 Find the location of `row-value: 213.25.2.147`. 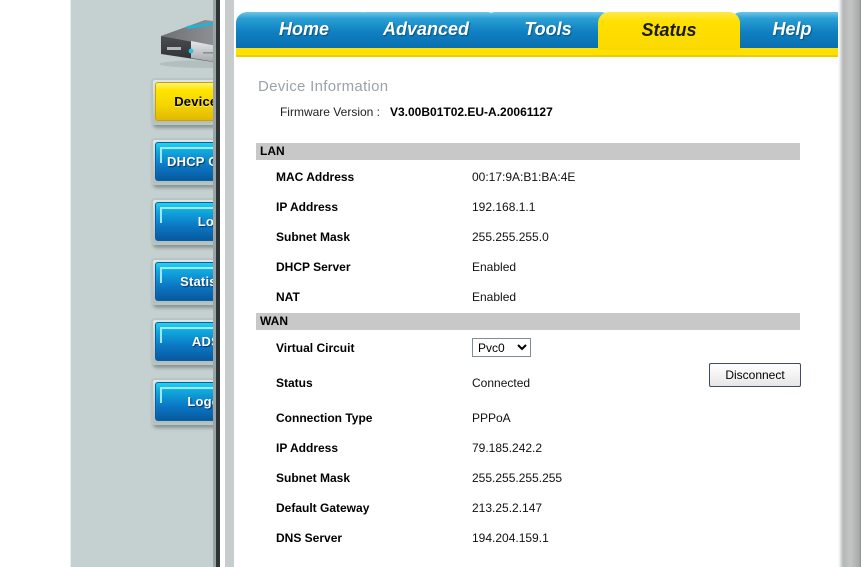

row-value: 213.25.2.147 is located at coordinates (507, 508).